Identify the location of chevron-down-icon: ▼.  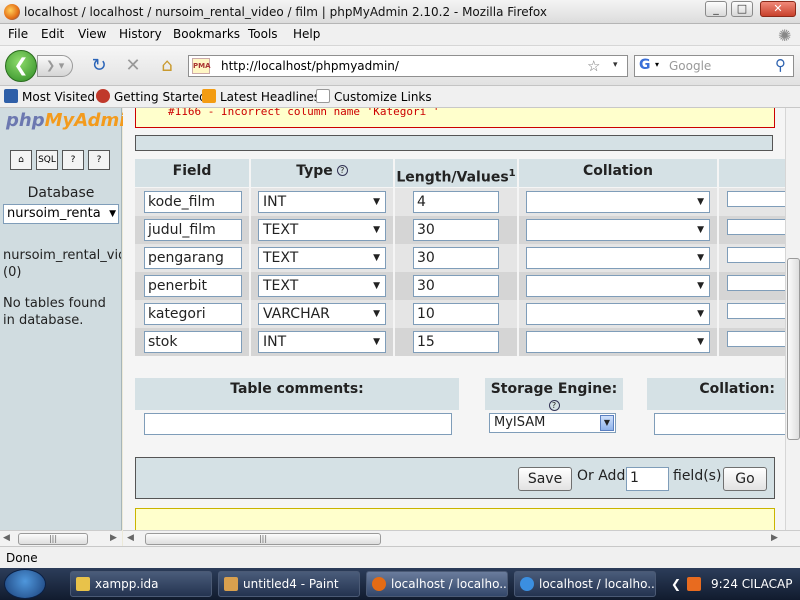
(700, 230).